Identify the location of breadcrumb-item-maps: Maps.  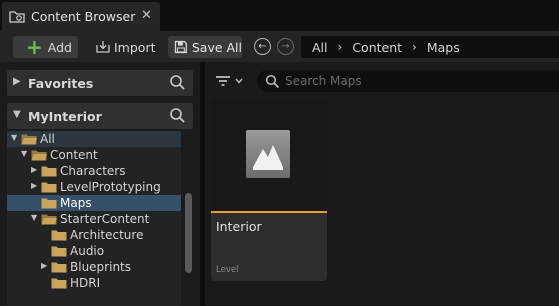
(443, 47).